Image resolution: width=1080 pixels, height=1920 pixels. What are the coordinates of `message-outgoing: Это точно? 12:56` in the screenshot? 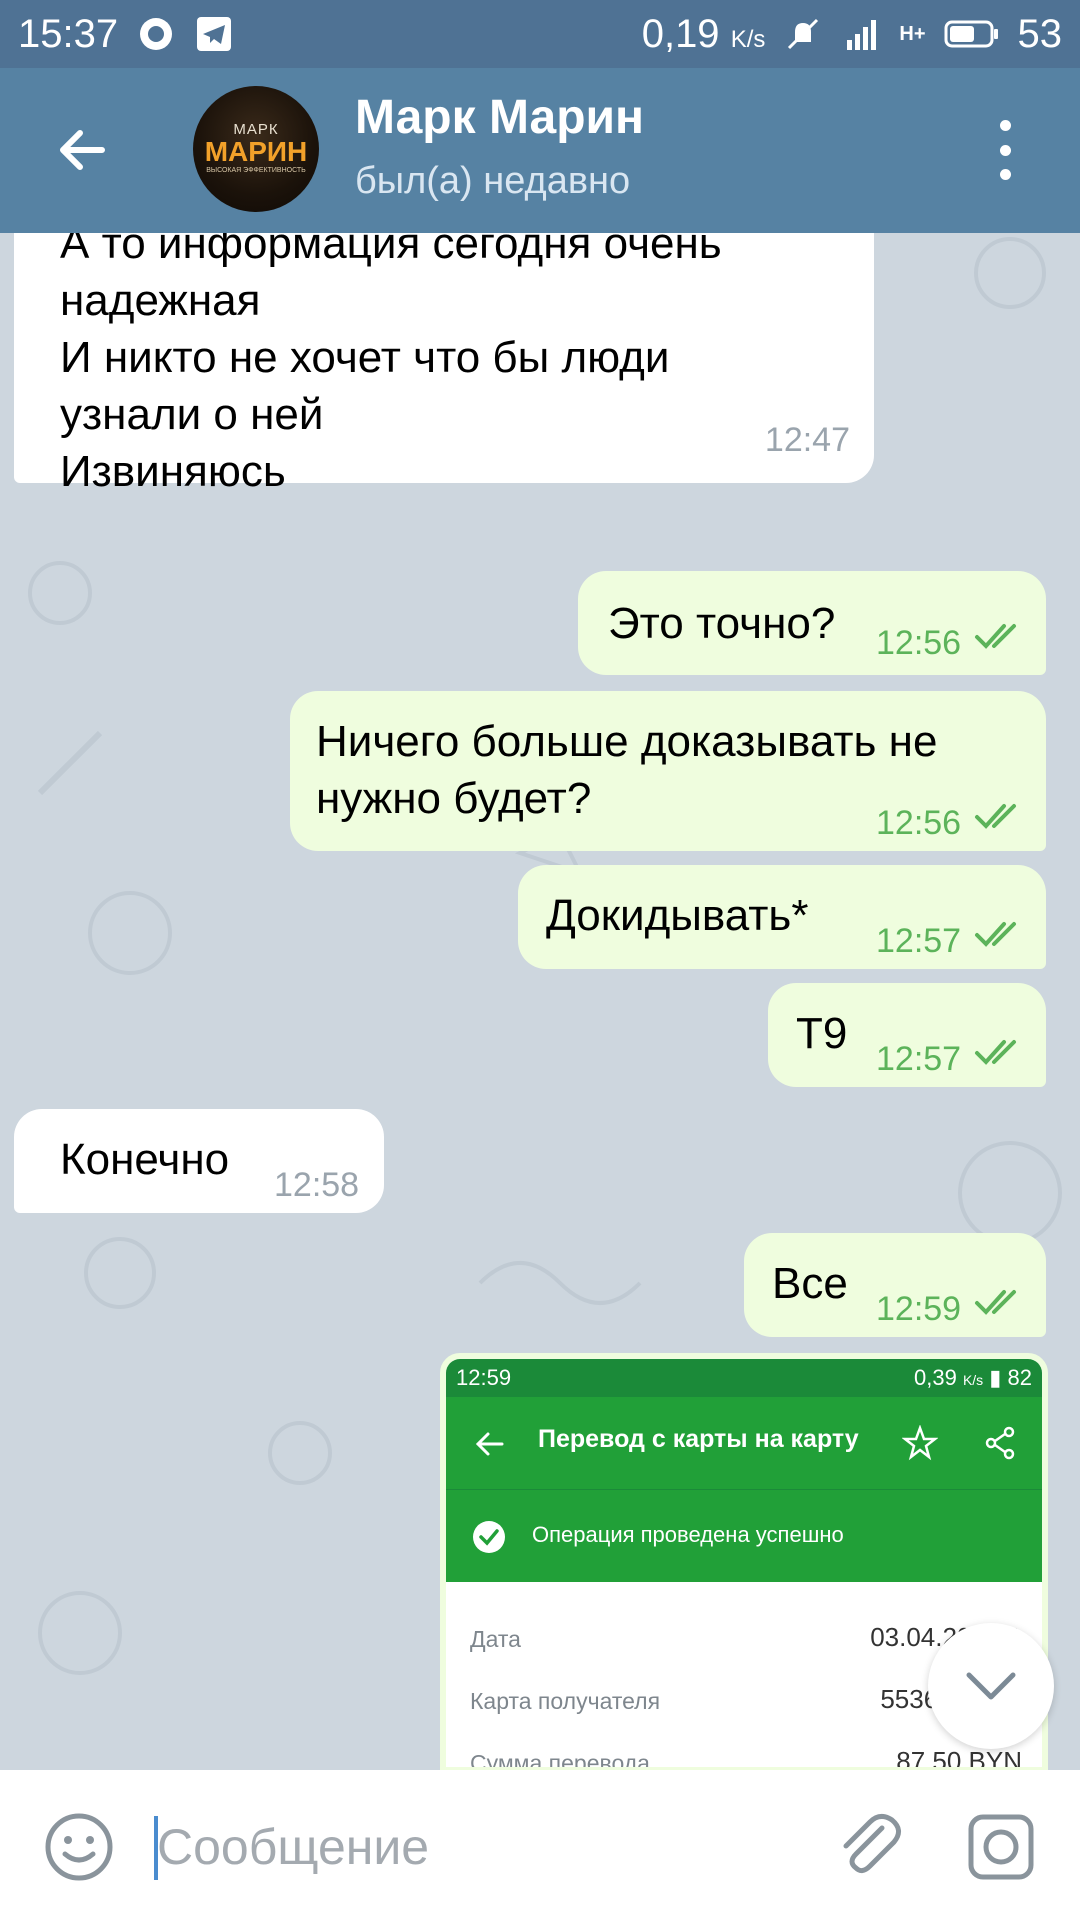 It's located at (812, 623).